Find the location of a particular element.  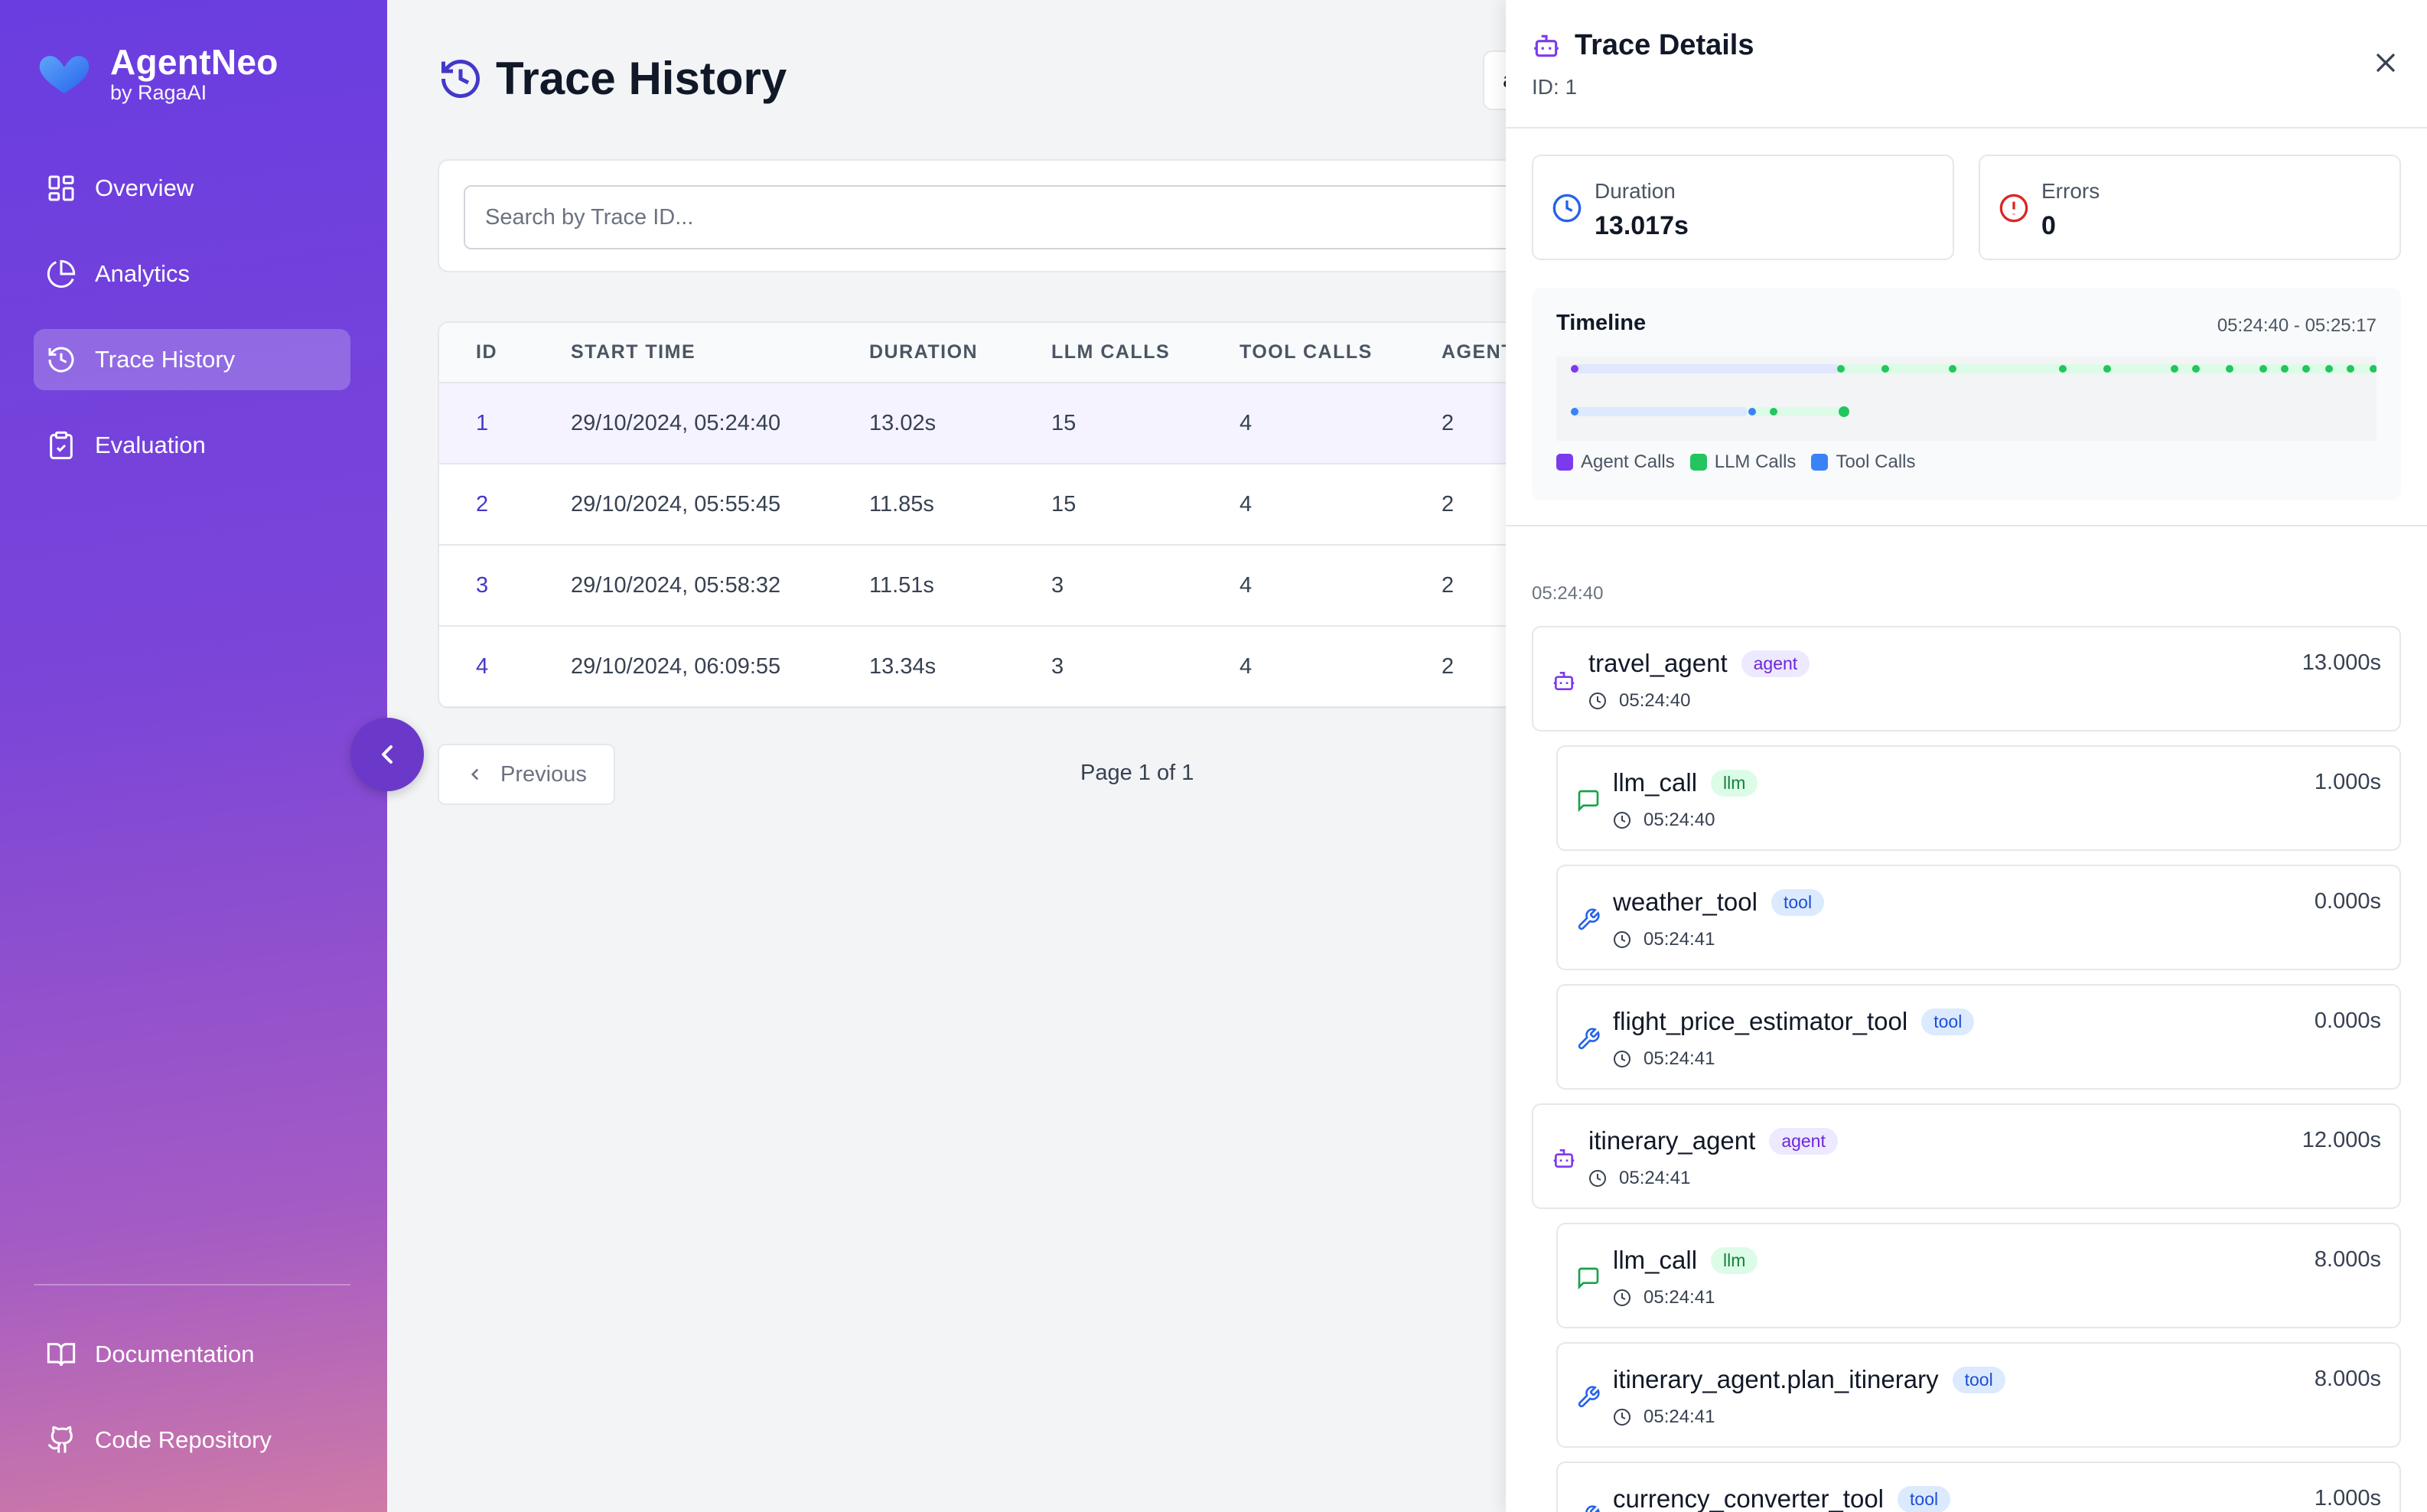

sidebar-item-label: Code Repository is located at coordinates (183, 1440).